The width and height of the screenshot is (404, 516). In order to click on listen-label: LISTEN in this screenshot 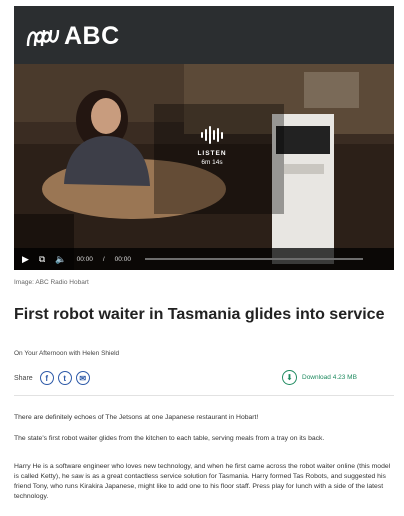, I will do `click(212, 153)`.